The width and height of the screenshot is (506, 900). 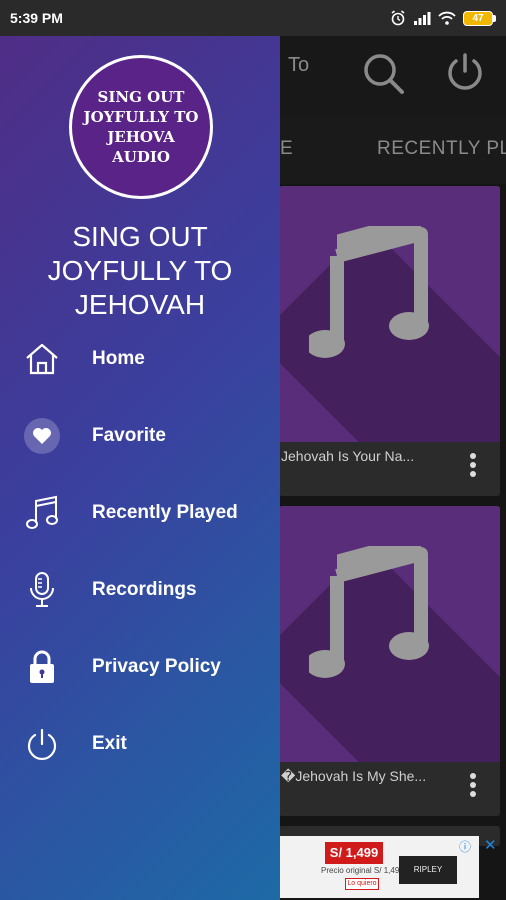 What do you see at coordinates (165, 512) in the screenshot?
I see `nav-label-recently-played: Recently Played` at bounding box center [165, 512].